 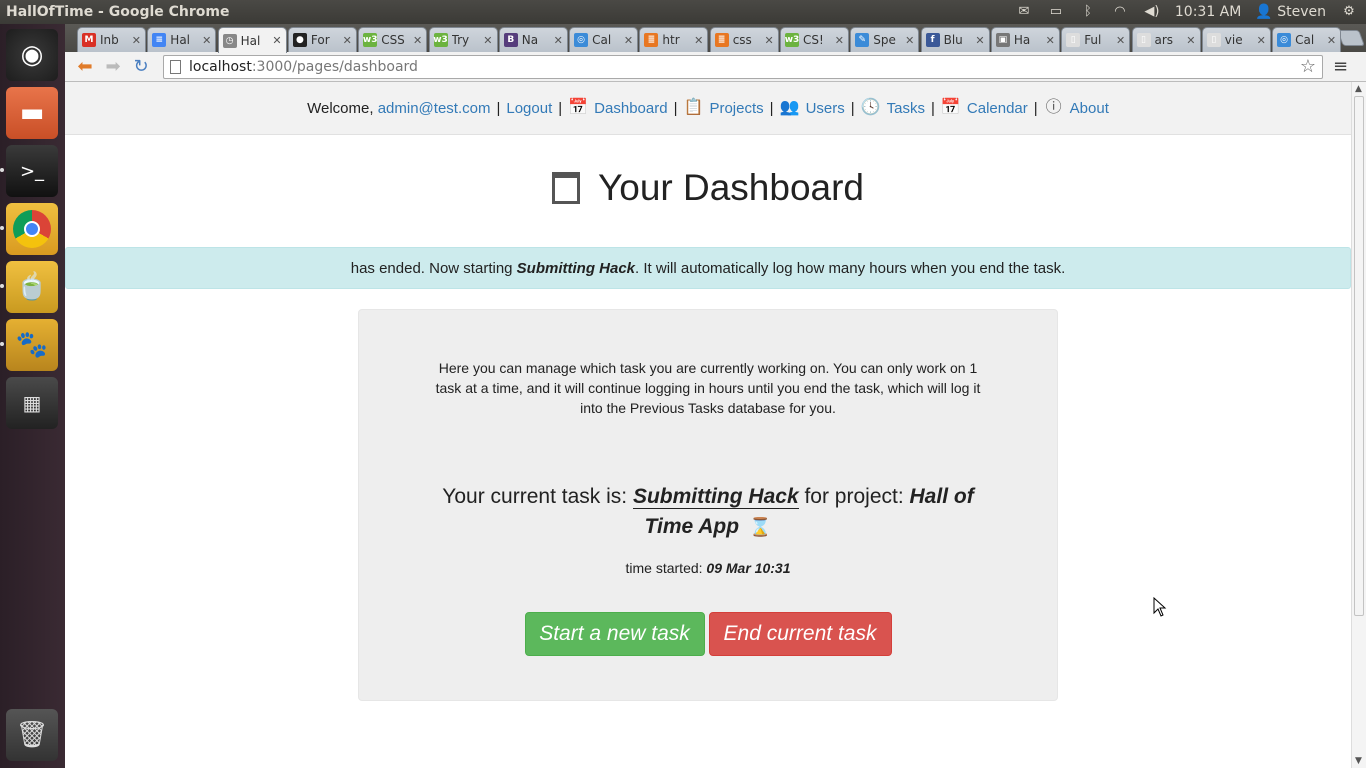 I want to click on browser-tab: ≣ htr ✕, so click(x=674, y=39).